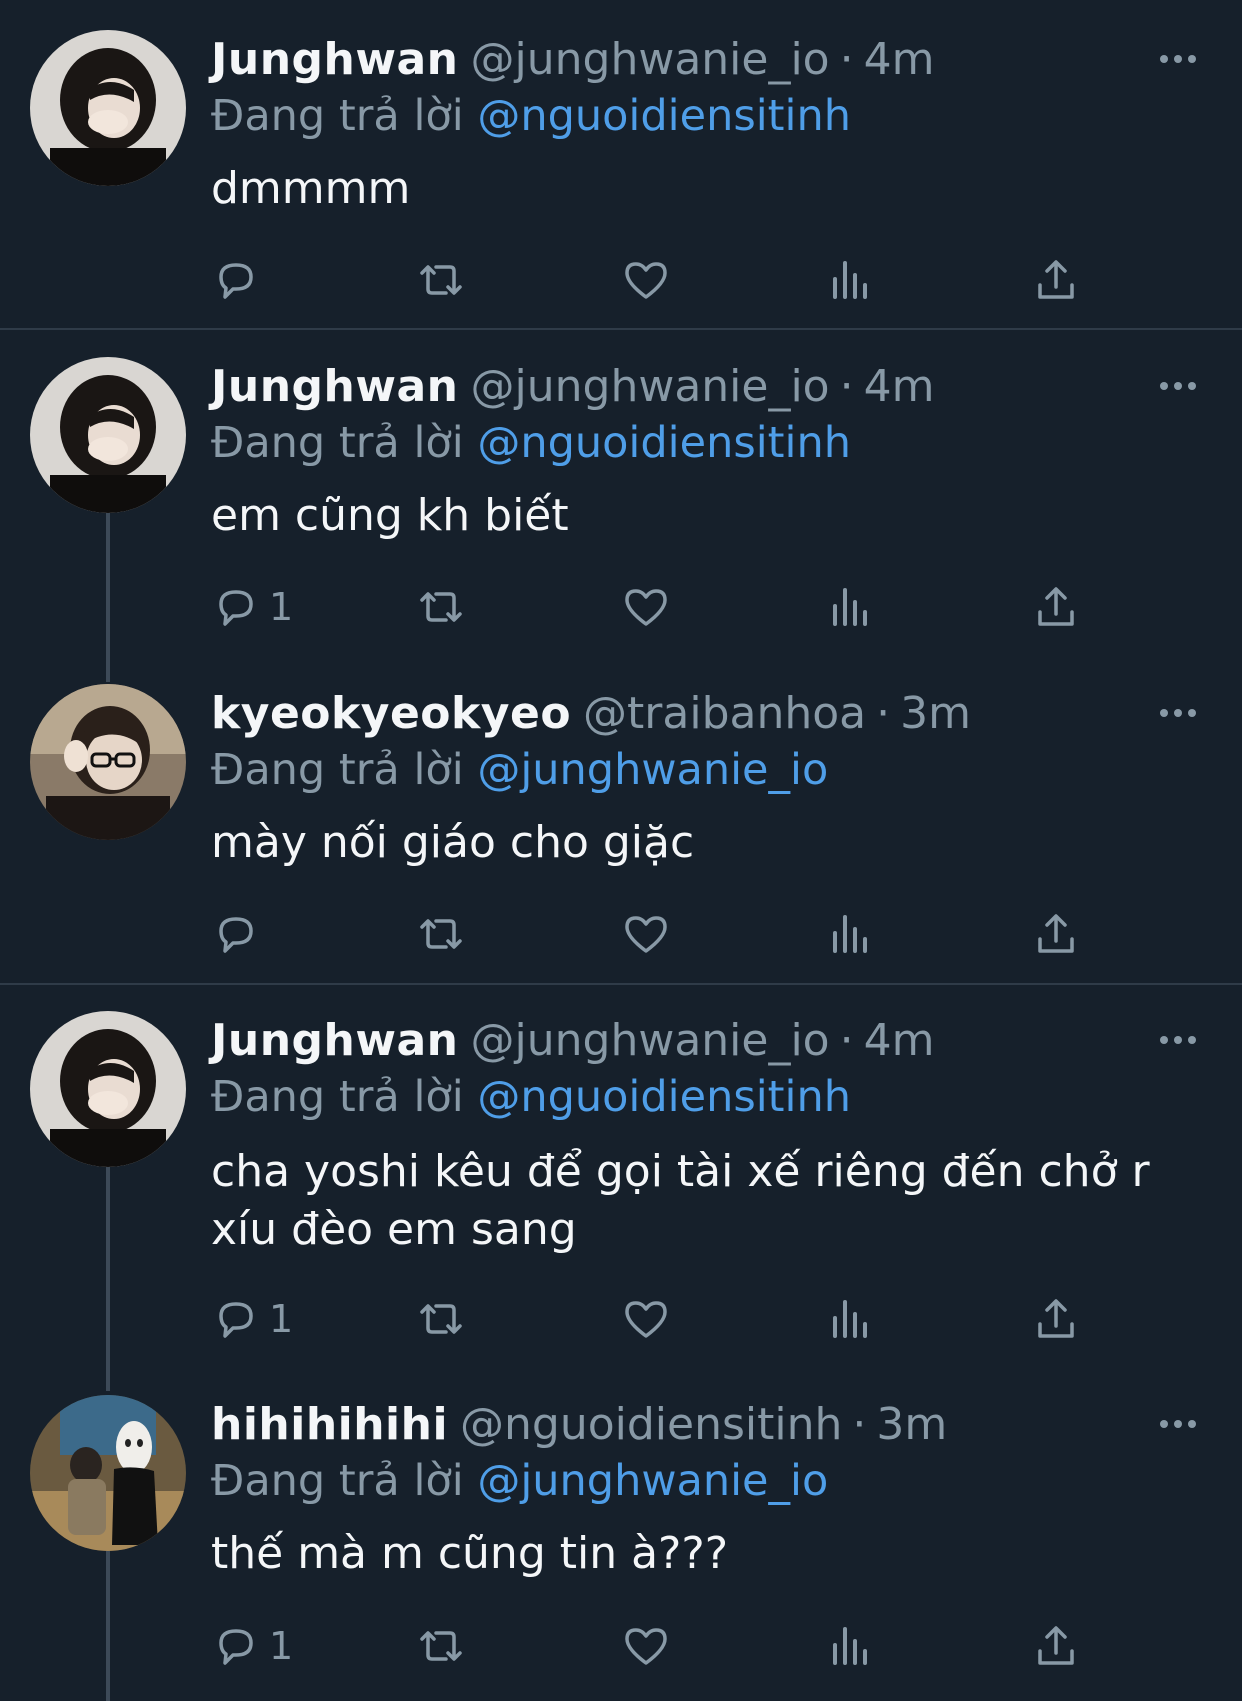 The width and height of the screenshot is (1242, 1701). I want to click on action-bar, so click(661, 280).